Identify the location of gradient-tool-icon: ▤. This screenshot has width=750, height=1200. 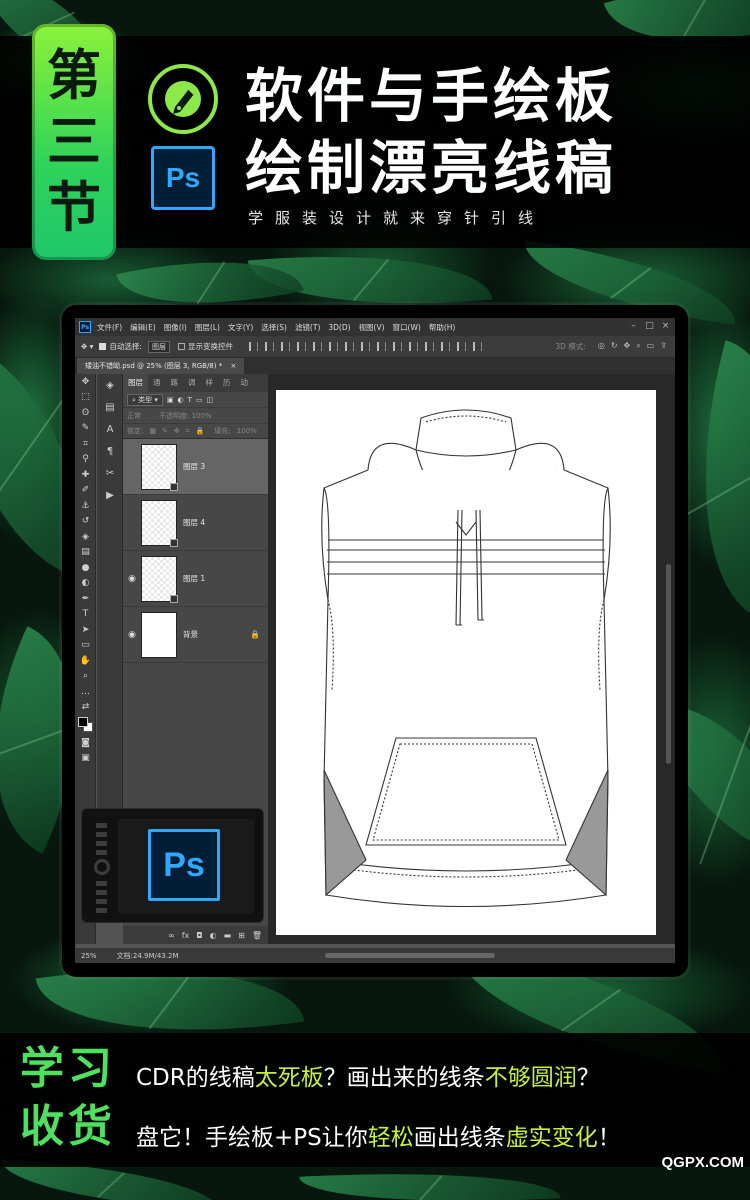
(85, 553).